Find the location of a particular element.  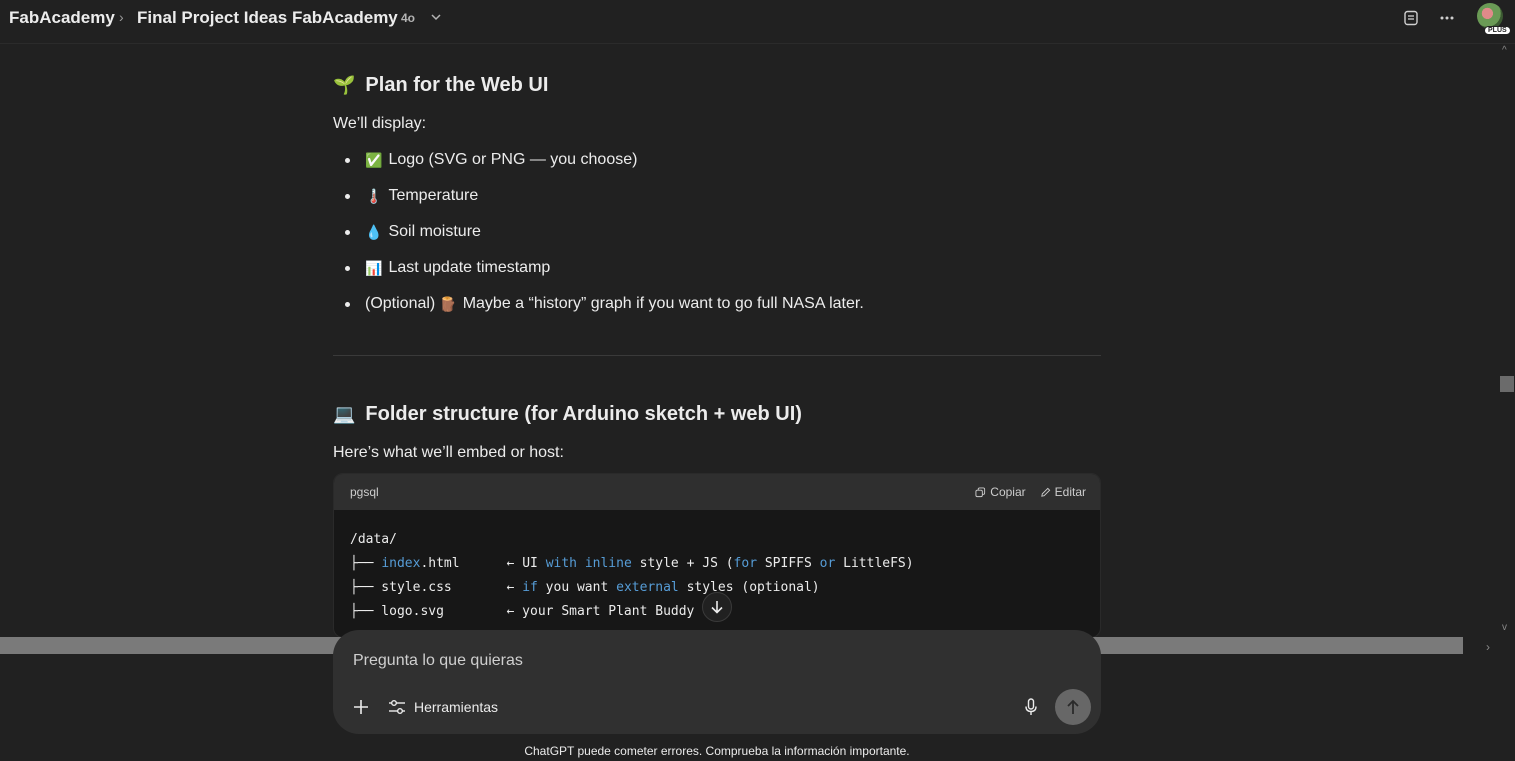

log-icon: 🪵 is located at coordinates (448, 303).